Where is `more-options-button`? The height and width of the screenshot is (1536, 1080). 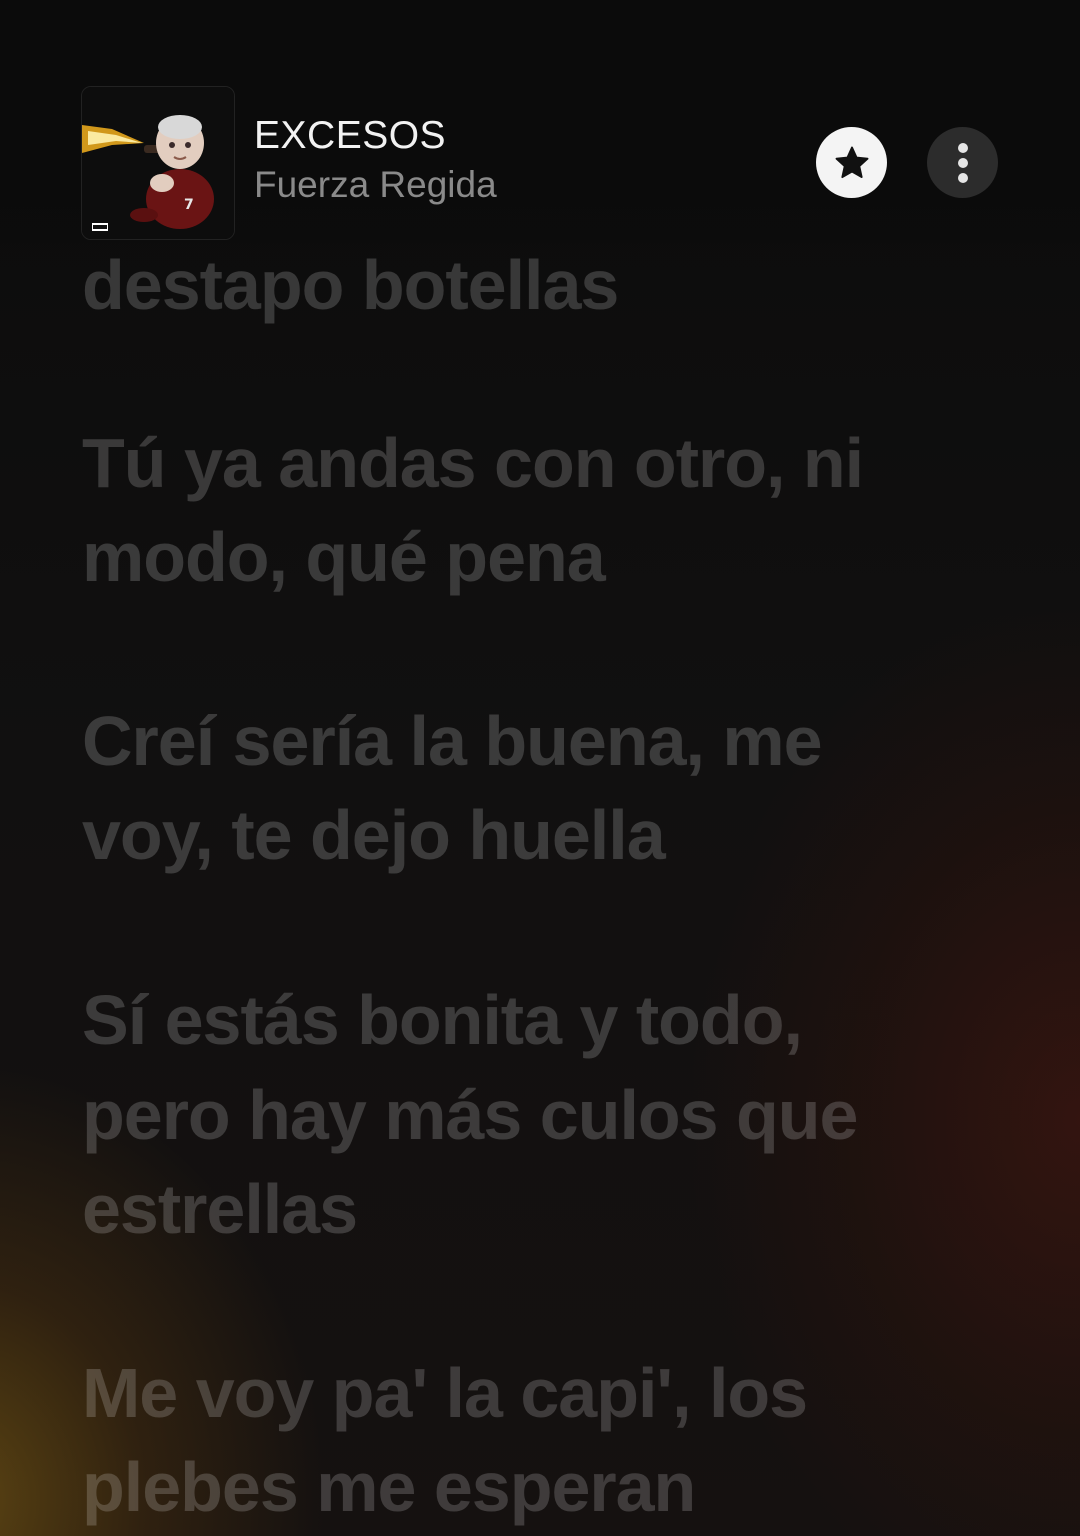 more-options-button is located at coordinates (962, 162).